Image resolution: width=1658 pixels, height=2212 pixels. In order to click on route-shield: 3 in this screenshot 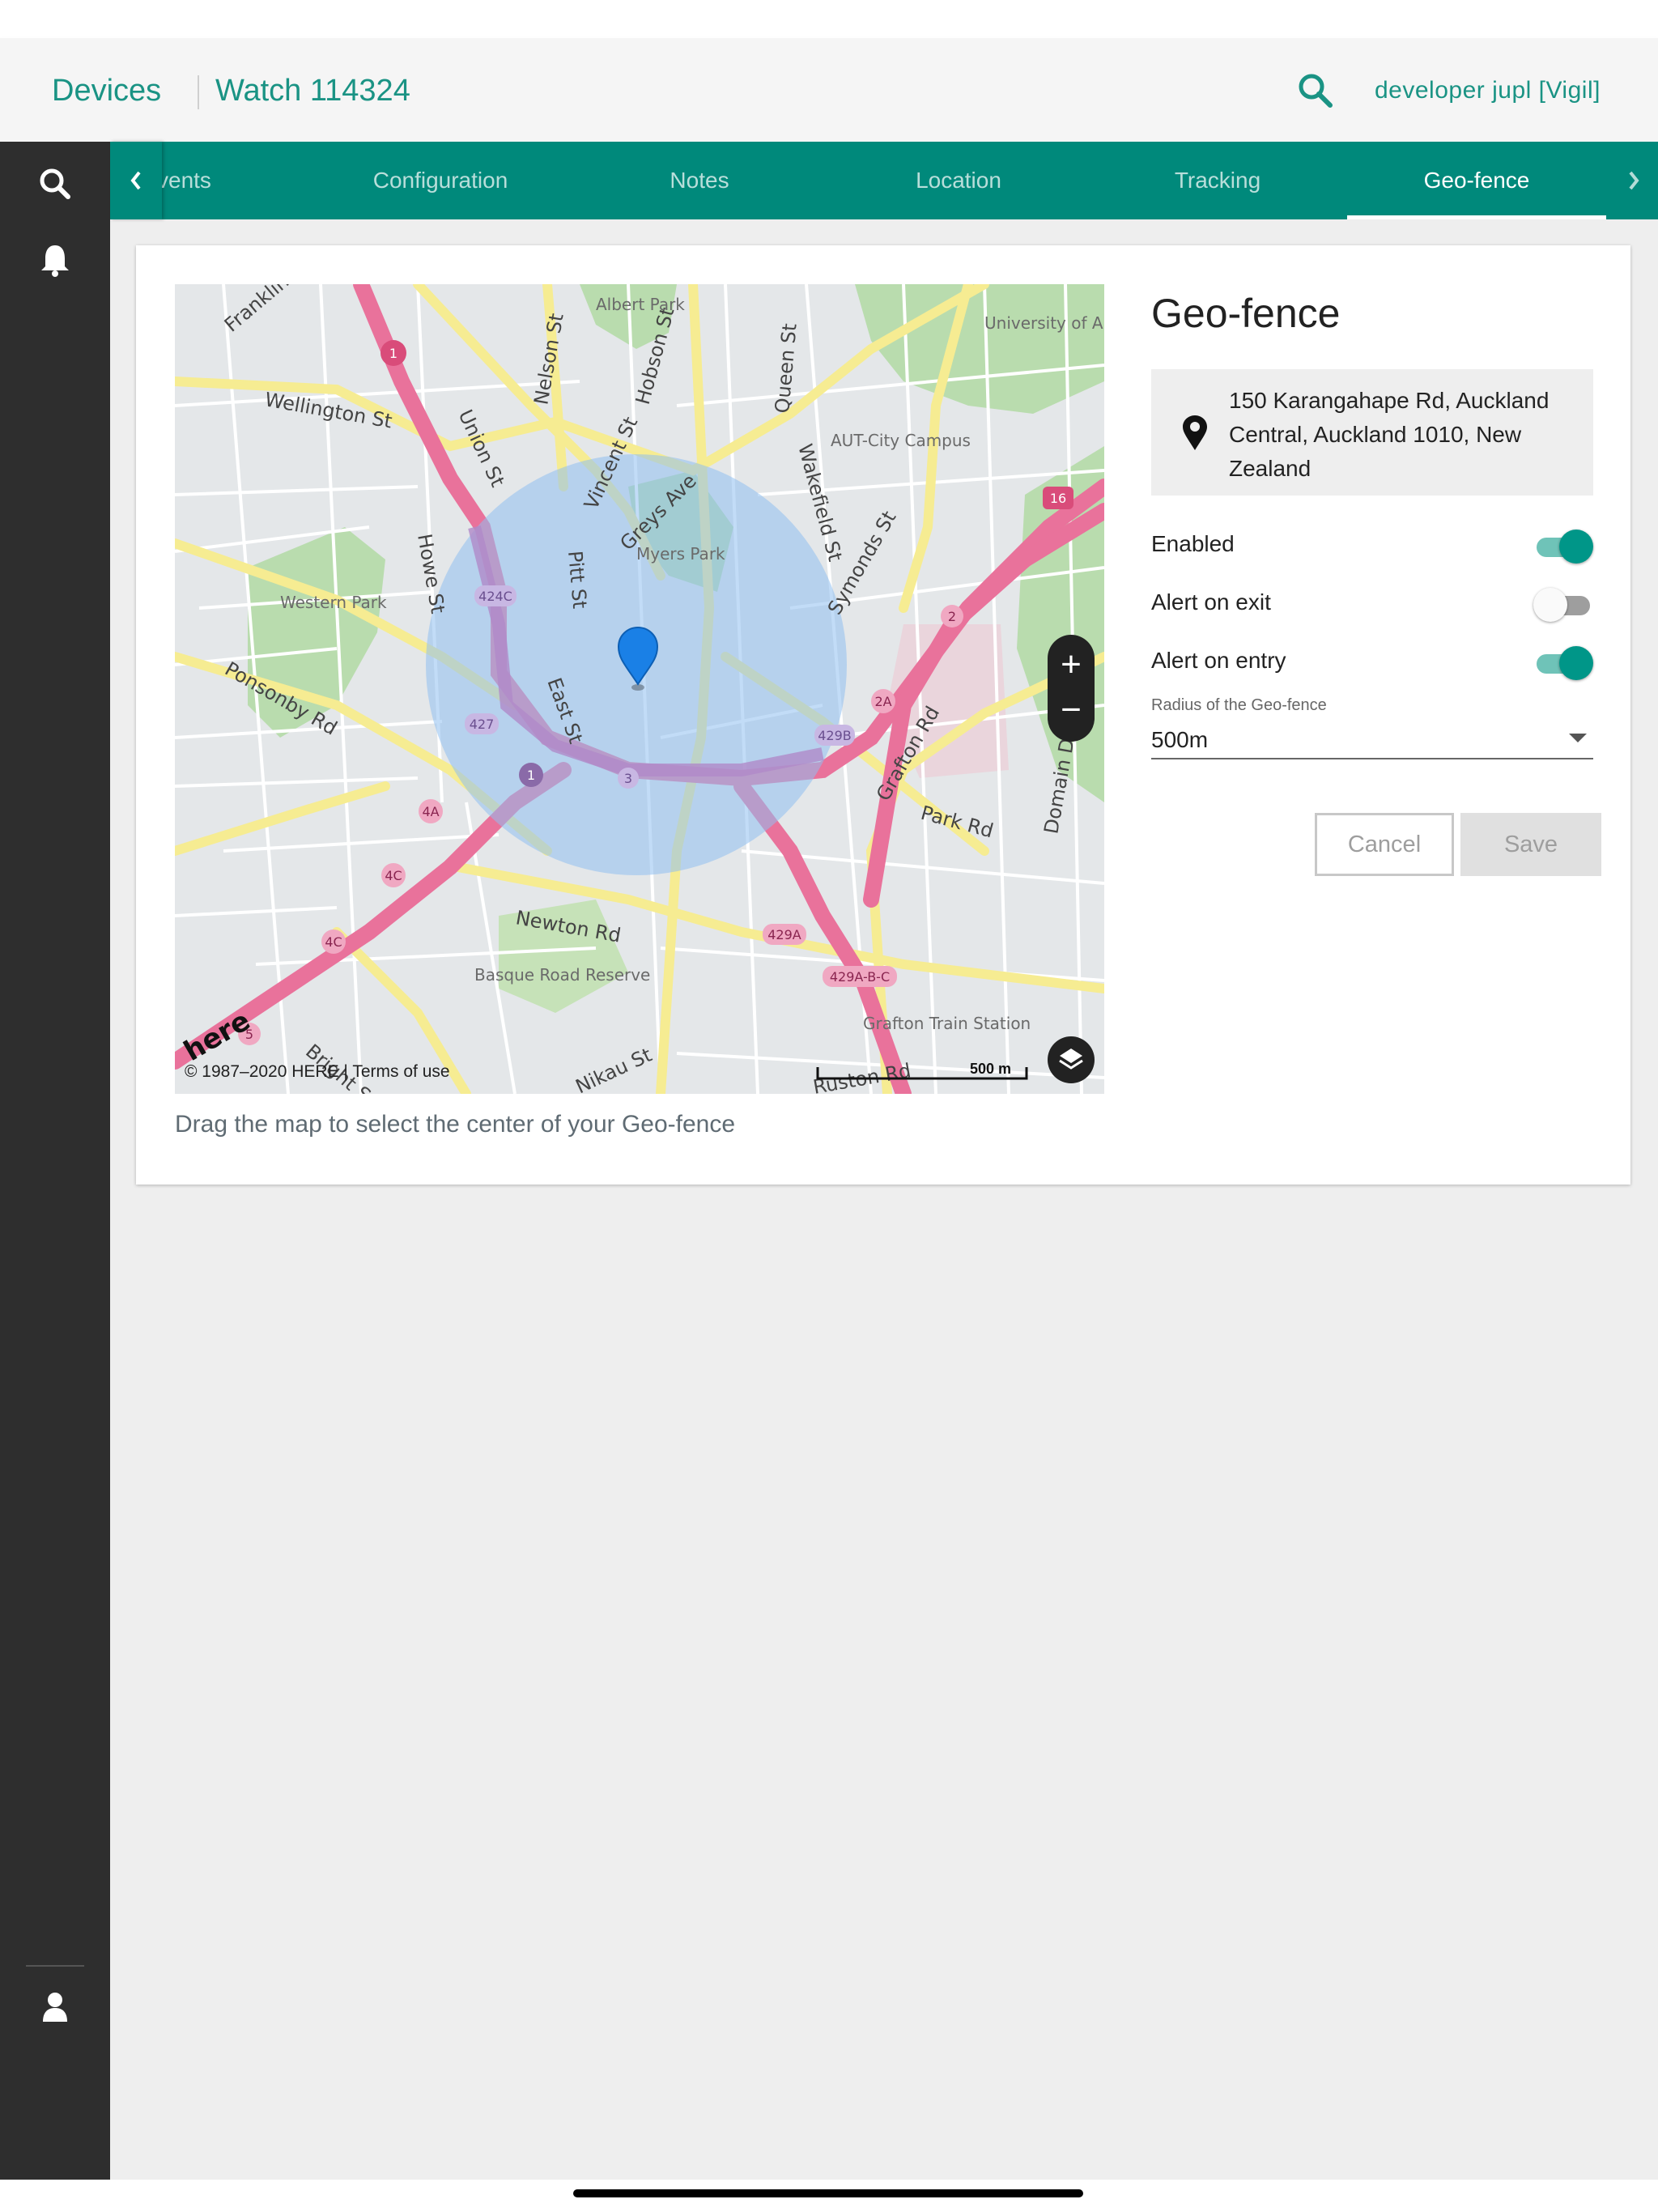, I will do `click(628, 778)`.